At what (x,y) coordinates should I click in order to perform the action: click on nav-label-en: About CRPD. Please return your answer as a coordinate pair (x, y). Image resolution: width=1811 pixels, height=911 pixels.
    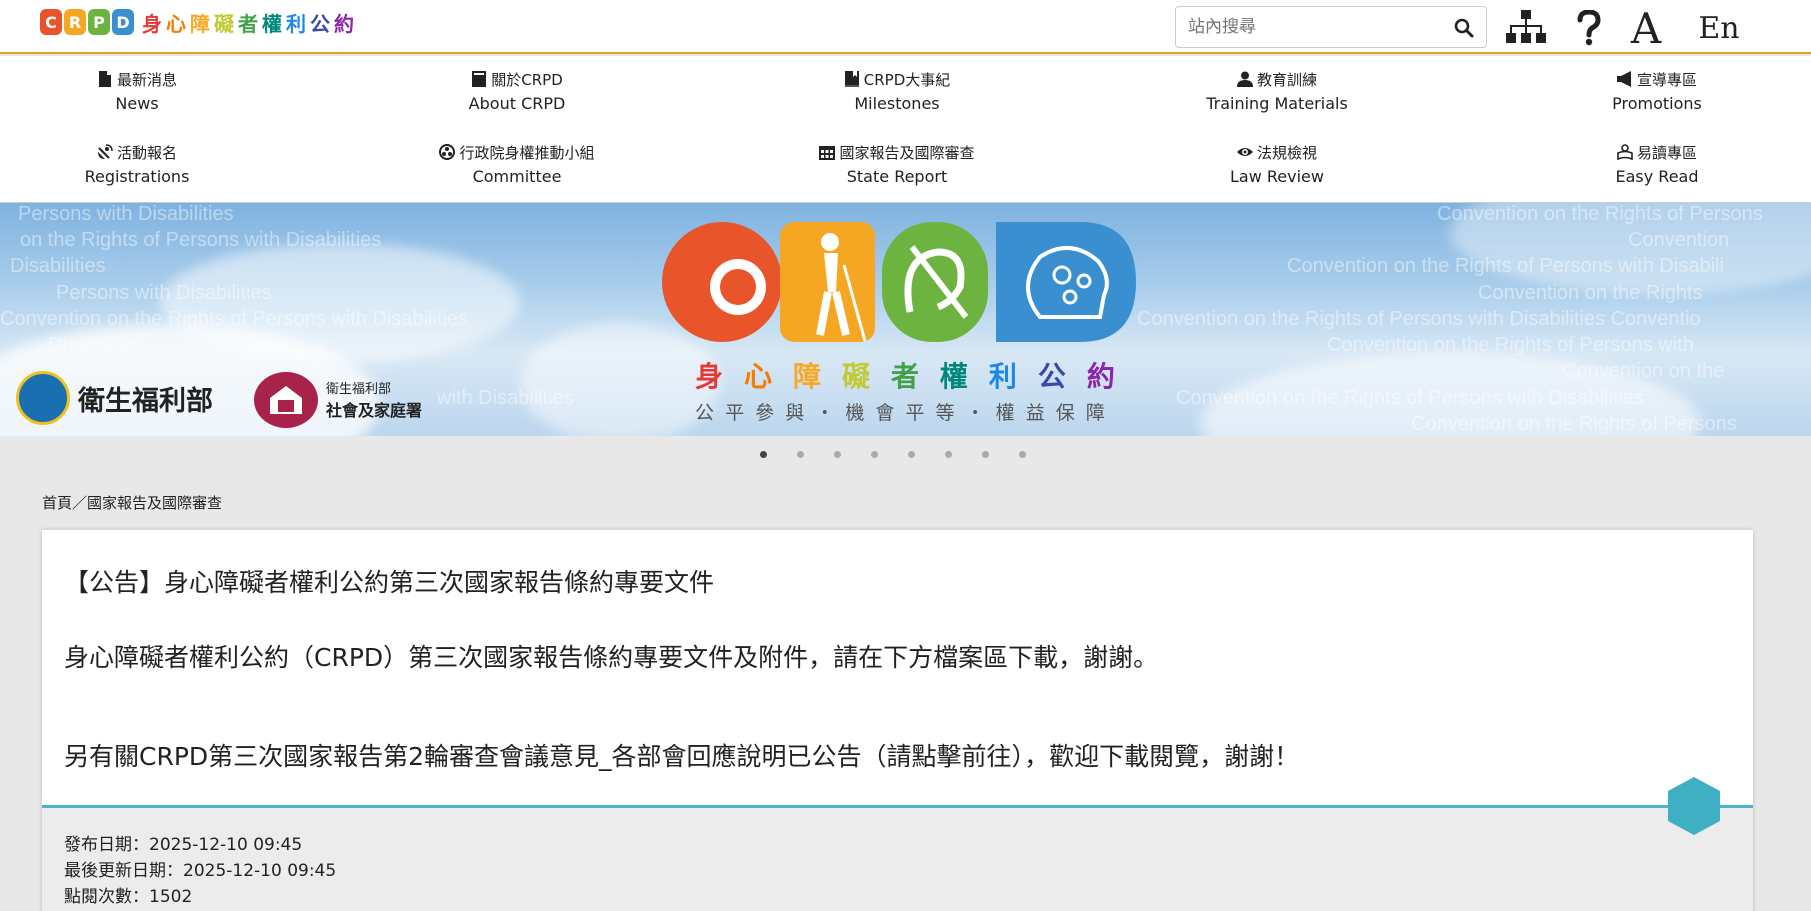
    Looking at the image, I should click on (517, 103).